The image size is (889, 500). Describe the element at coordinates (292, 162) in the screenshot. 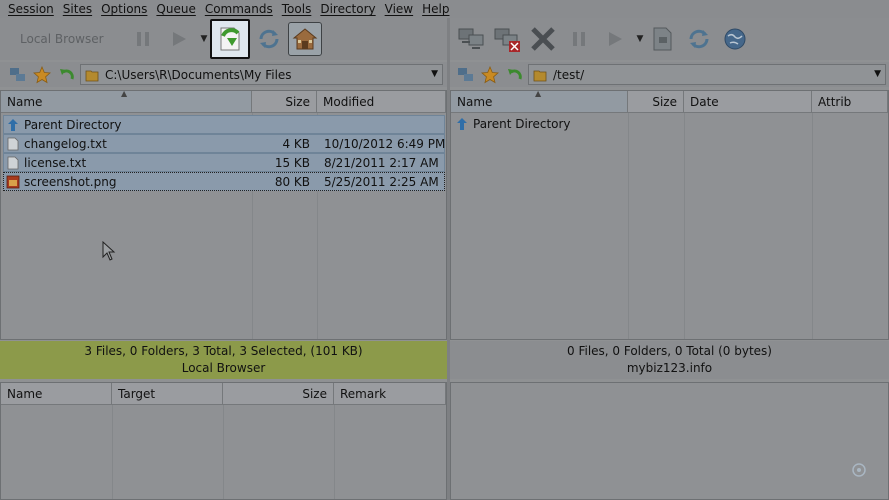

I see `file-size: 15 KB` at that location.